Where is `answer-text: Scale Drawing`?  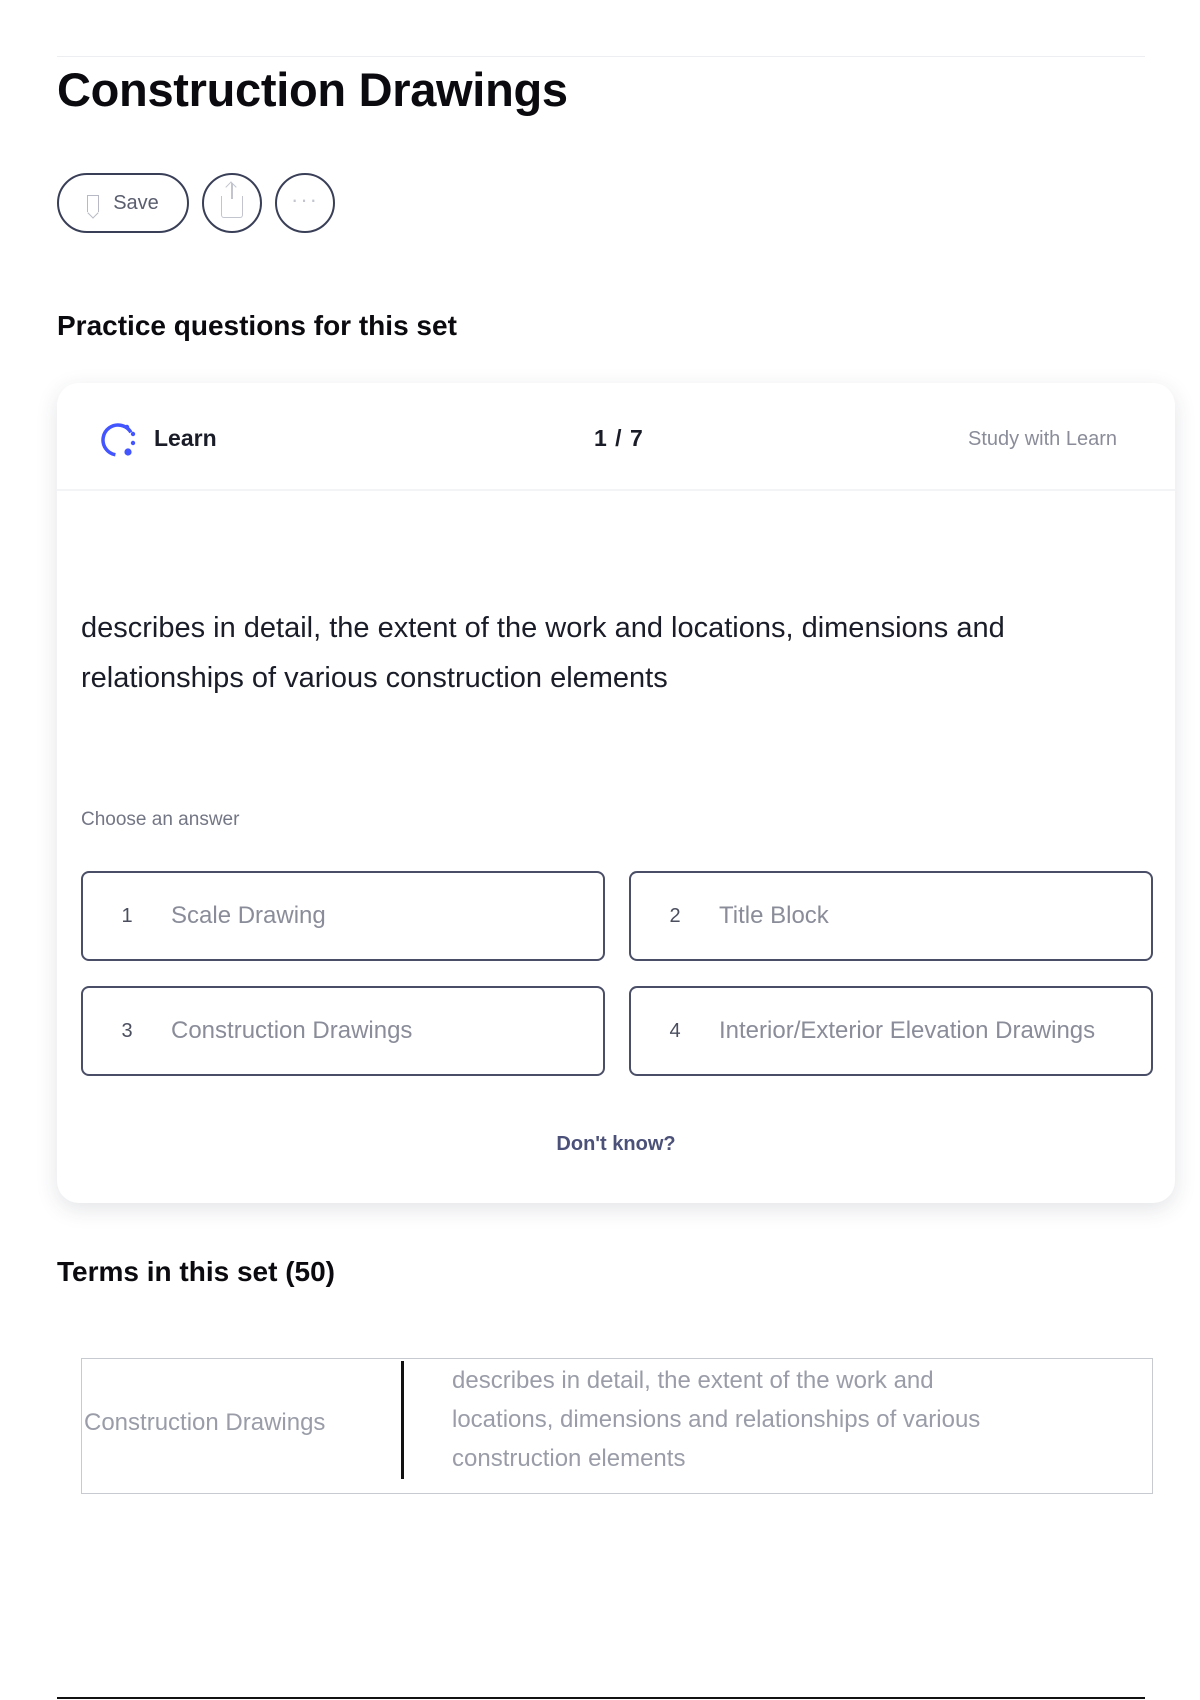 answer-text: Scale Drawing is located at coordinates (248, 915).